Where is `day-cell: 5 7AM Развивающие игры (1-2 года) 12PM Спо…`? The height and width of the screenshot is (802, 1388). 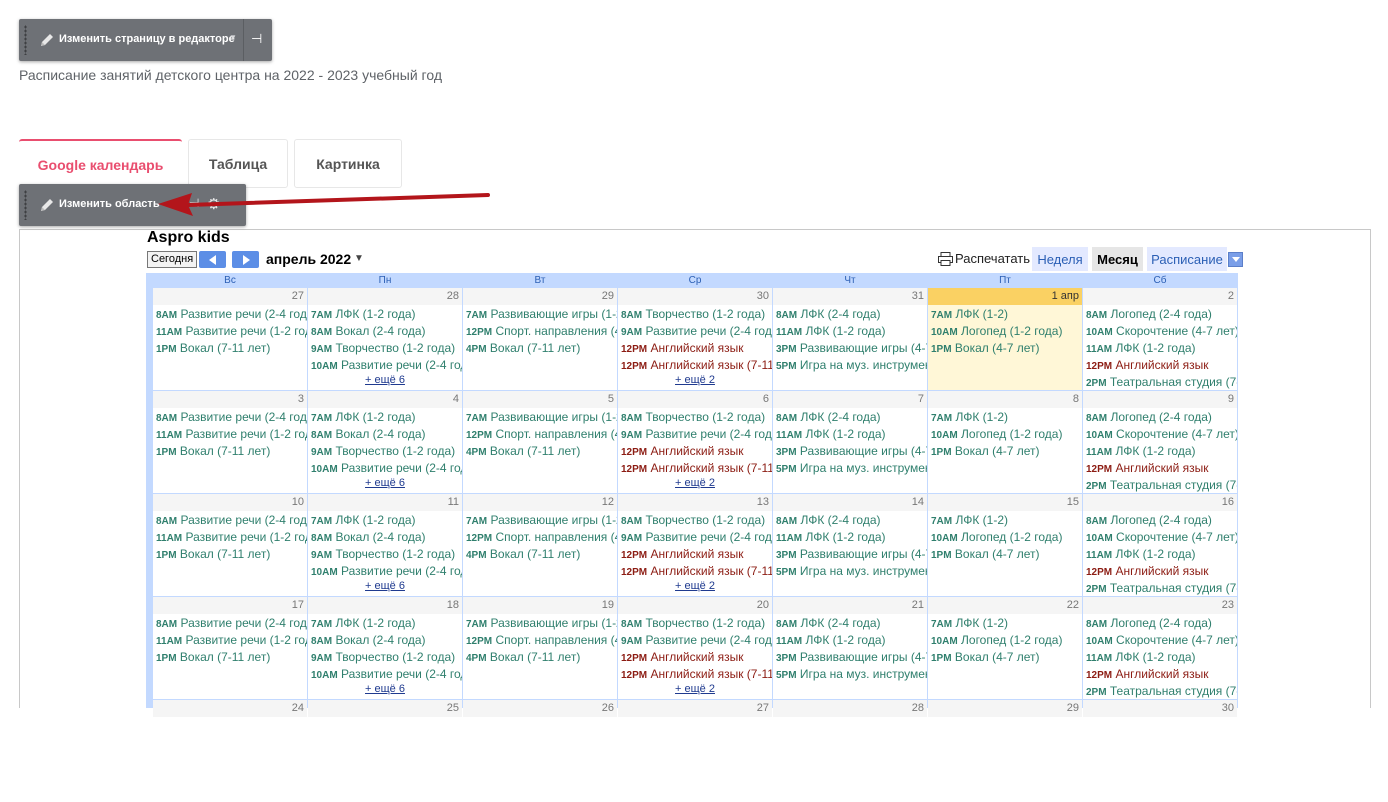
day-cell: 5 7AM Развивающие игры (1-2 года) 12PM Спо… is located at coordinates (540, 442).